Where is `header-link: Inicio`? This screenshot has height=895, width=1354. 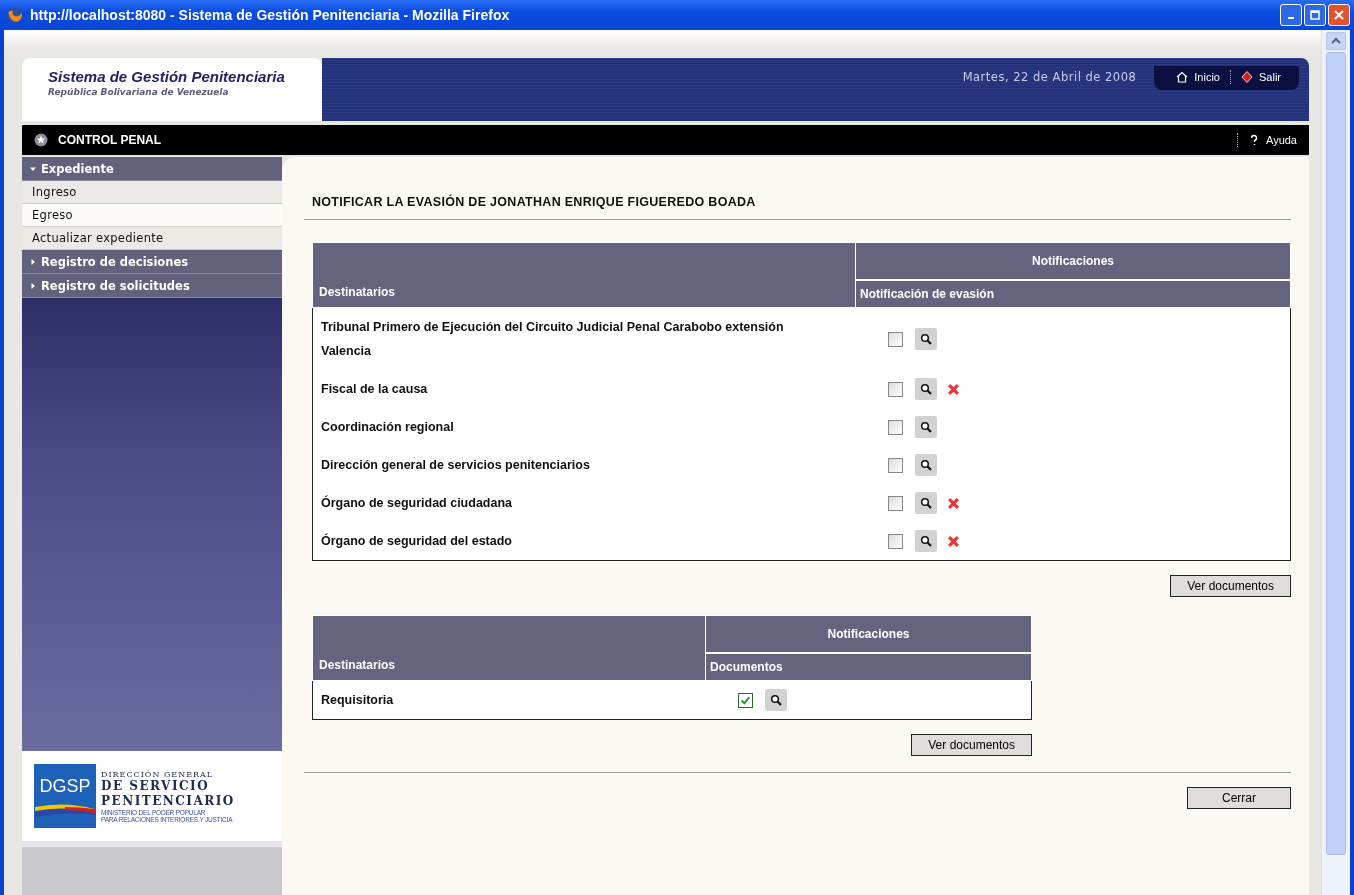 header-link: Inicio is located at coordinates (1198, 77).